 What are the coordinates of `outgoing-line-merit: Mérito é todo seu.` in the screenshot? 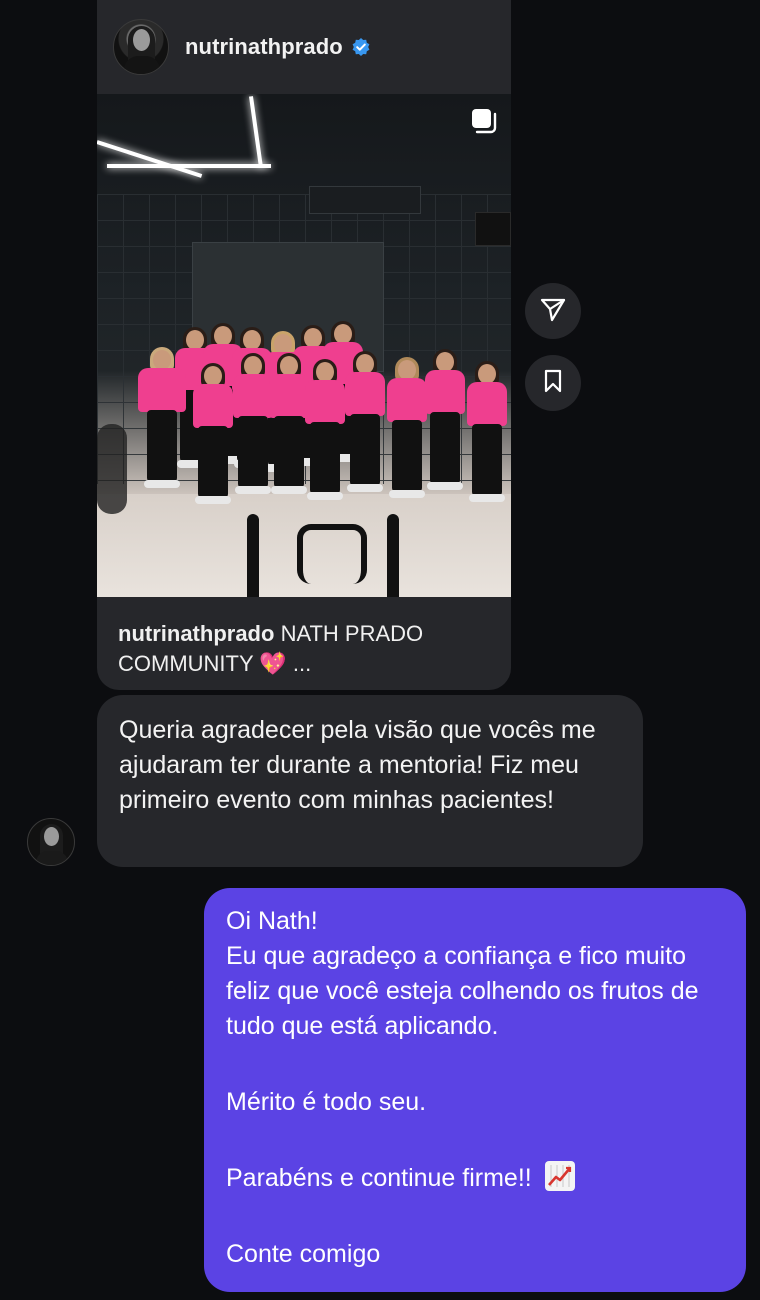 It's located at (326, 1102).